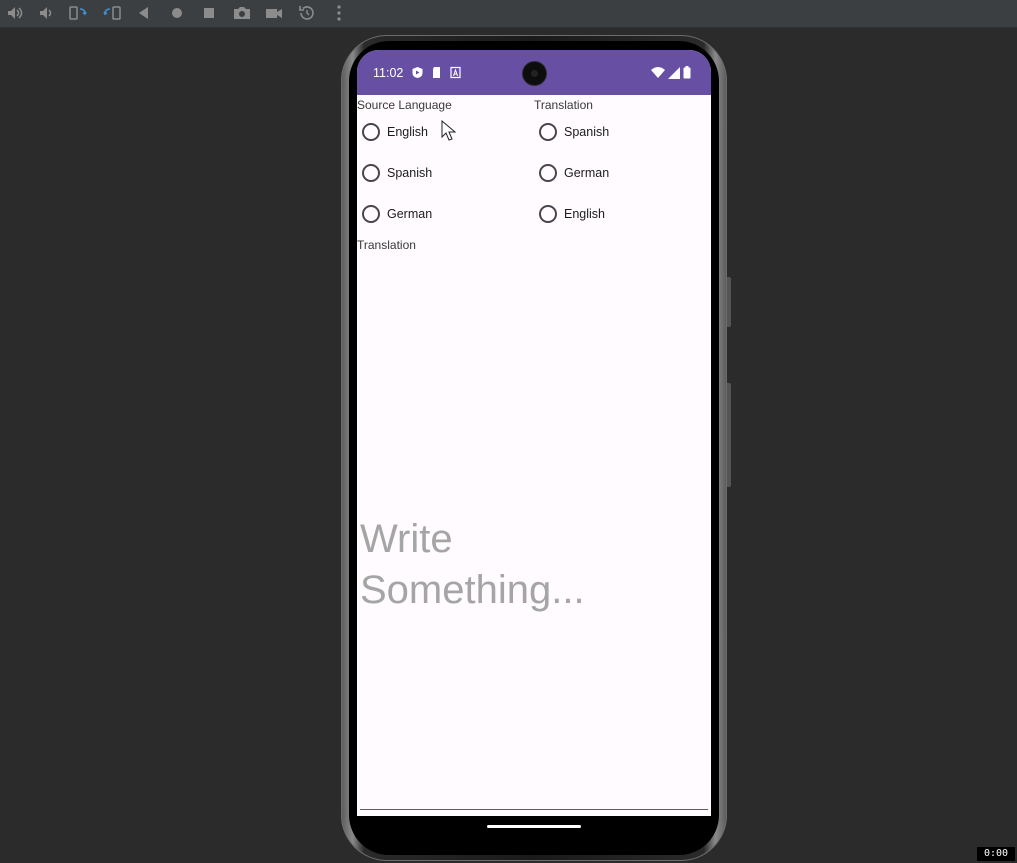  Describe the element at coordinates (729, 435) in the screenshot. I see `volume-rocker` at that location.